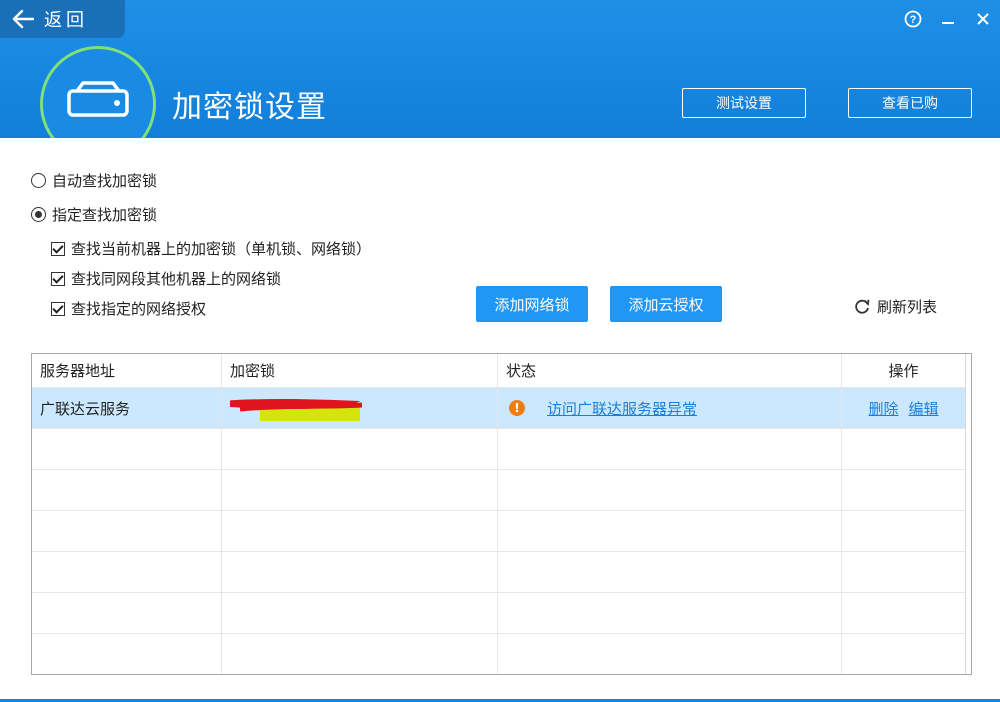 This screenshot has width=1000, height=702. I want to click on close-icon, so click(983, 19).